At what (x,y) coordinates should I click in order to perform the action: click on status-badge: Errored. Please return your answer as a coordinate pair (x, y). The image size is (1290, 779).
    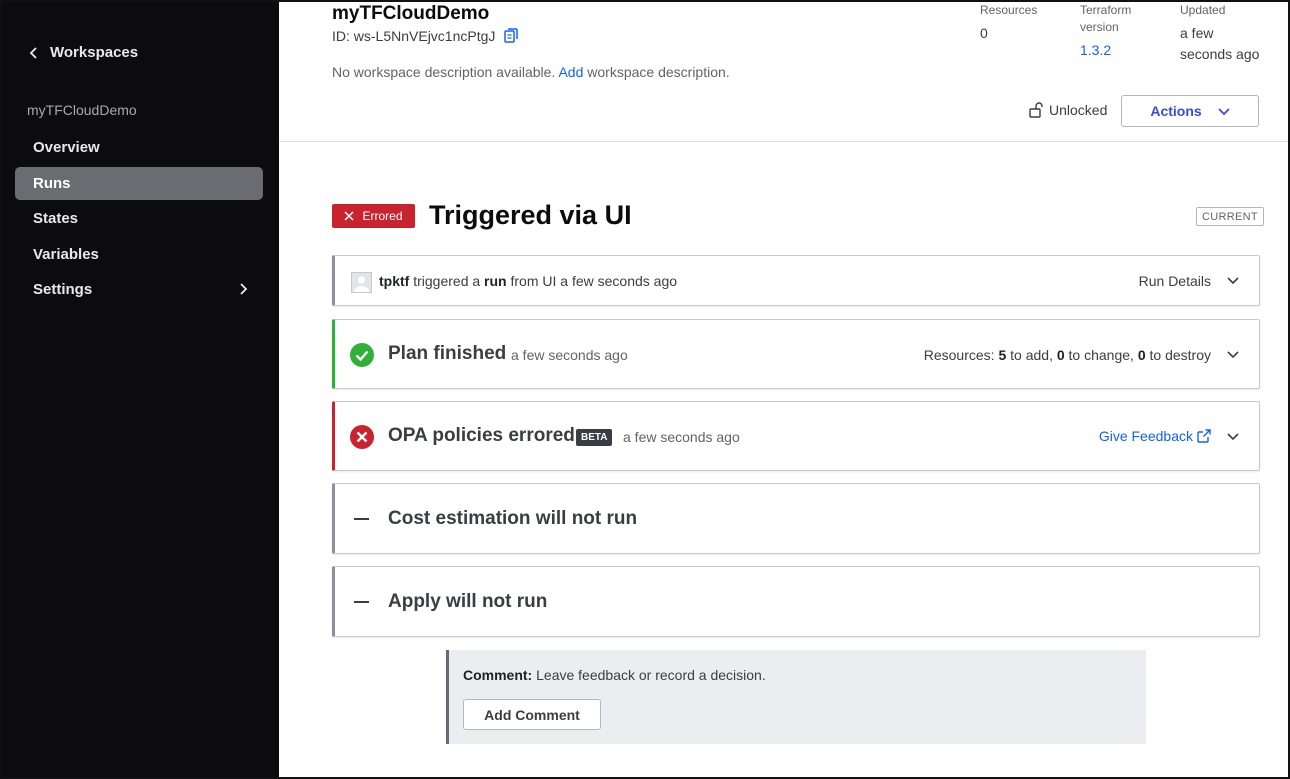
    Looking at the image, I should click on (373, 216).